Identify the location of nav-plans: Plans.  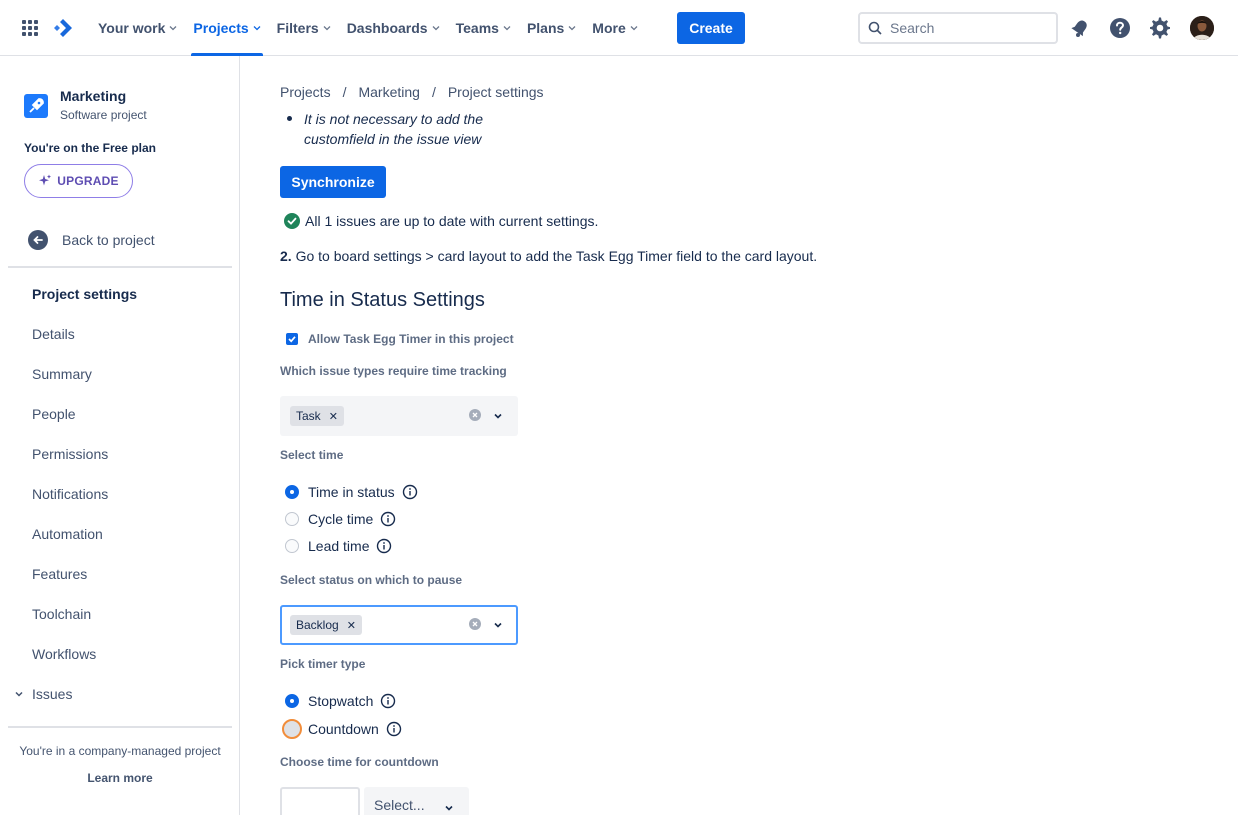
(551, 28).